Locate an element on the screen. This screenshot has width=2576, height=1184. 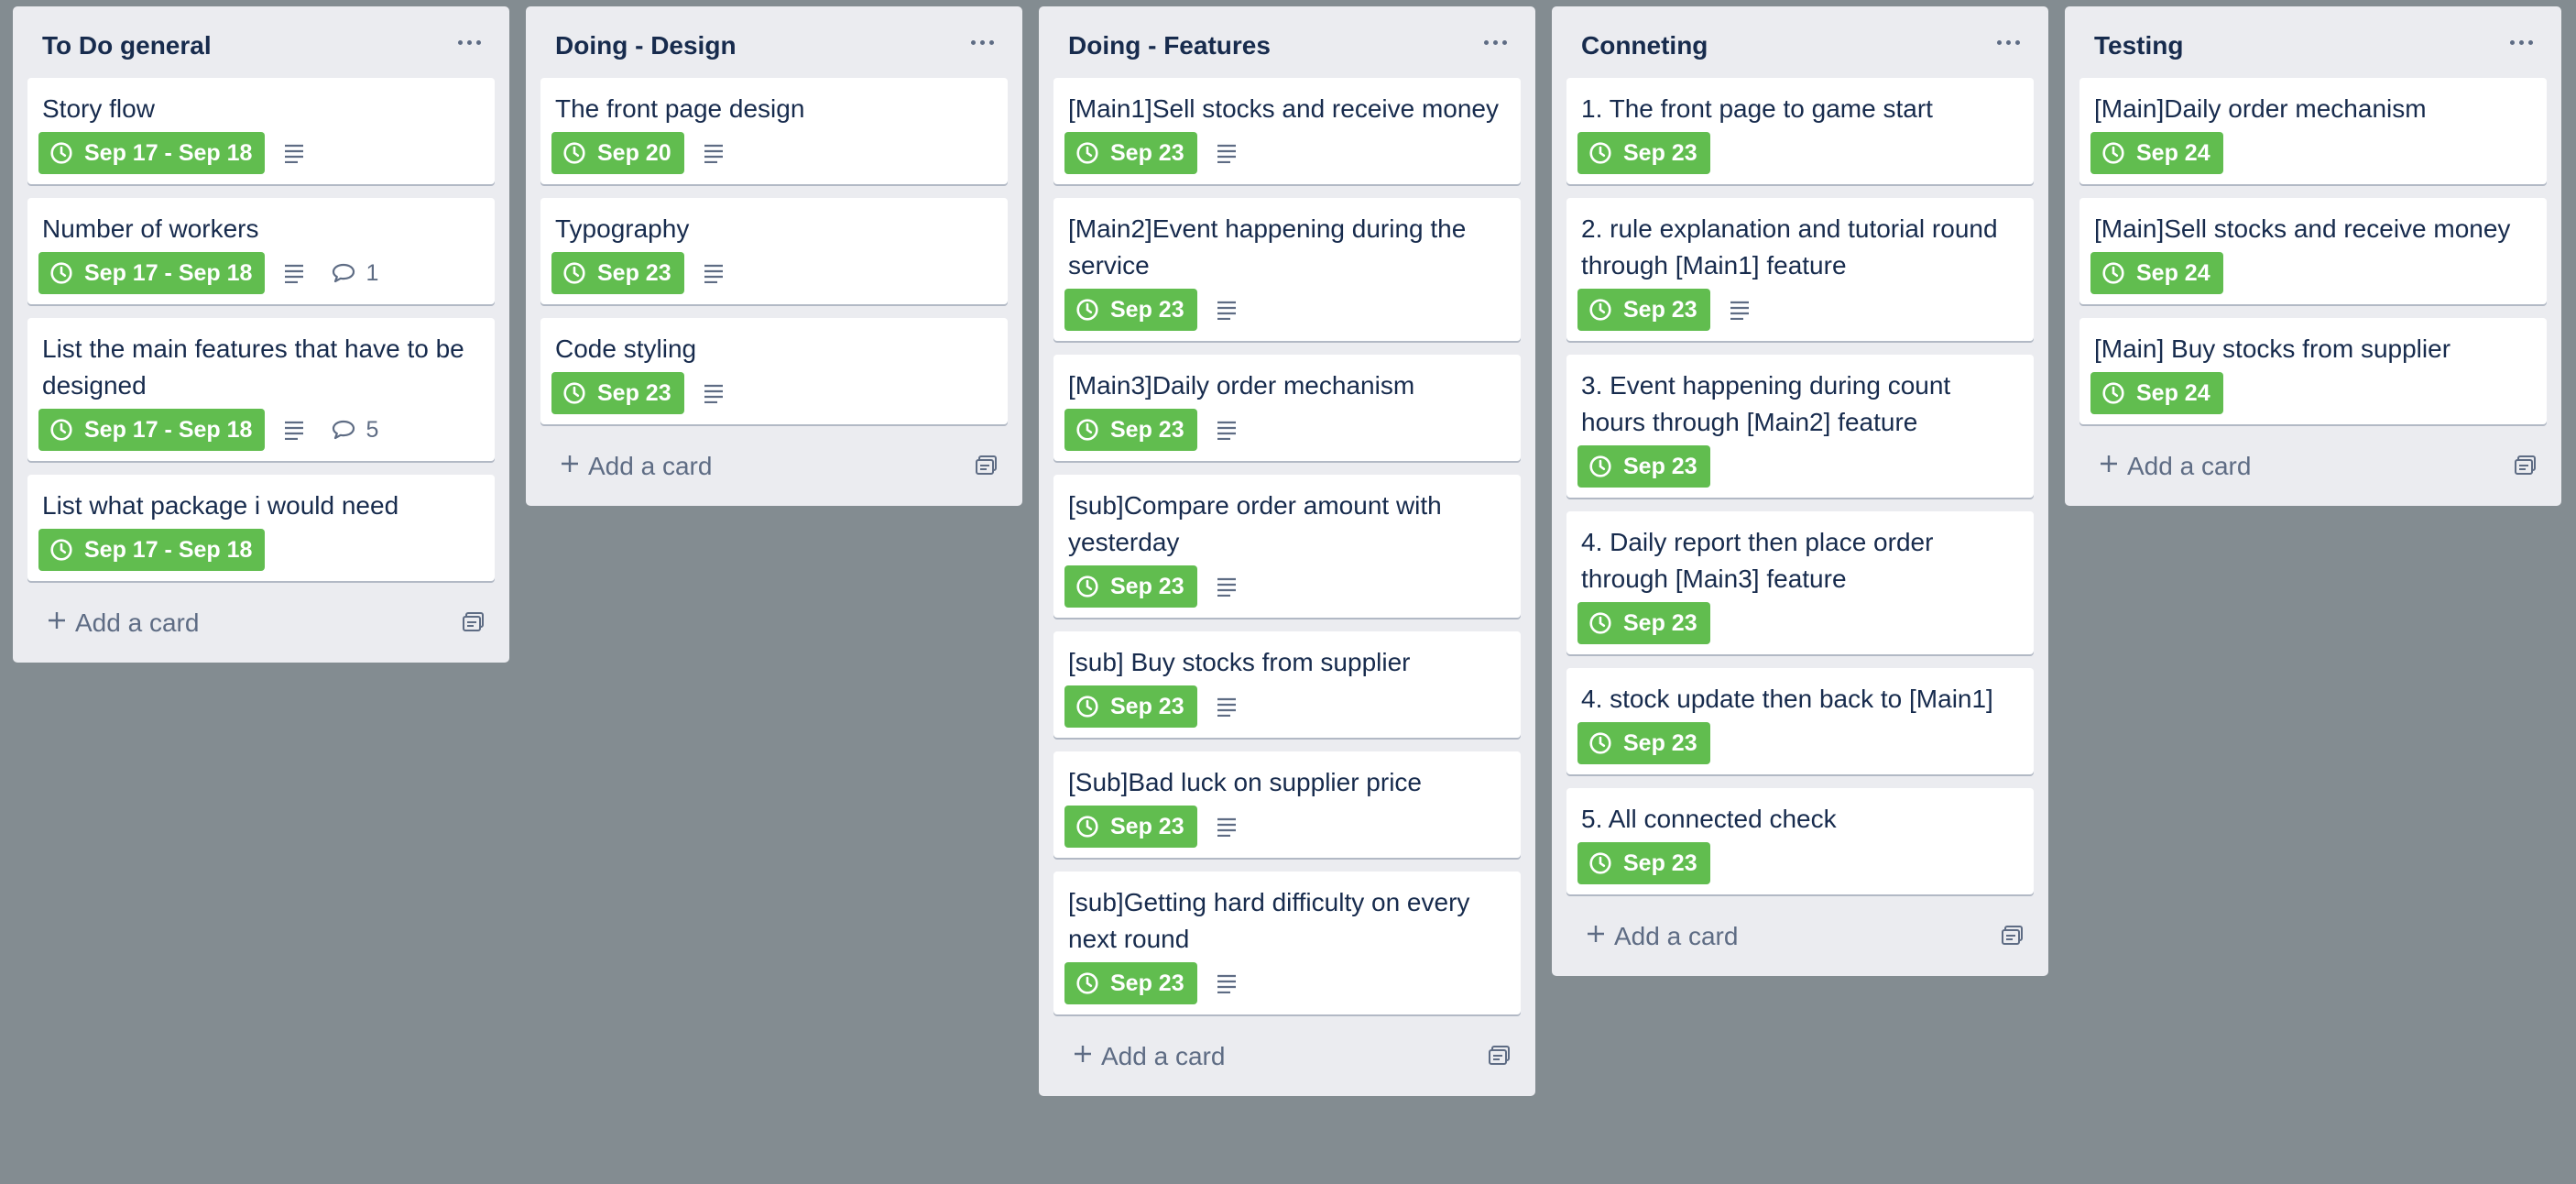
list-title: Conneting is located at coordinates (1645, 45).